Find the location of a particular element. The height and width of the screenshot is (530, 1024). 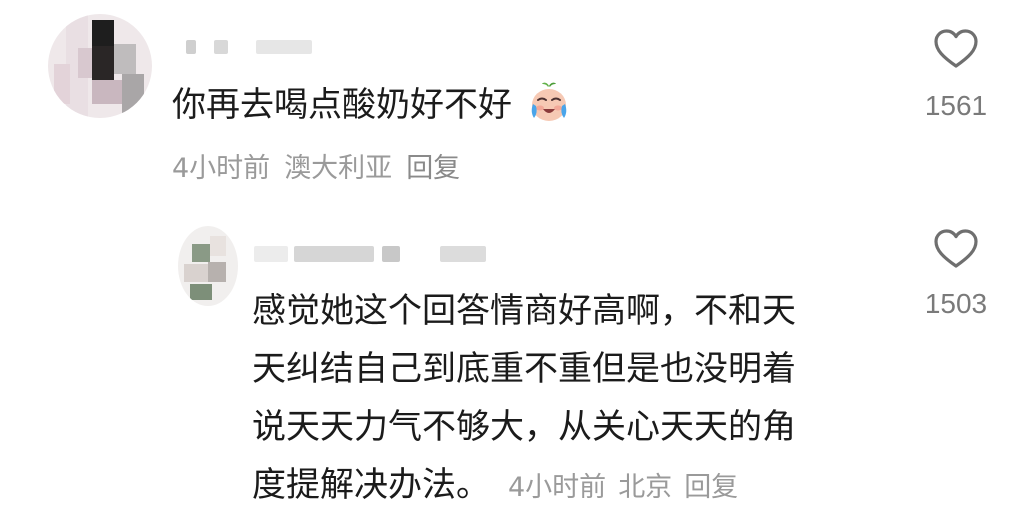

reply-text-line: 说天天力气不够大，从关心天天的角 is located at coordinates (524, 427).